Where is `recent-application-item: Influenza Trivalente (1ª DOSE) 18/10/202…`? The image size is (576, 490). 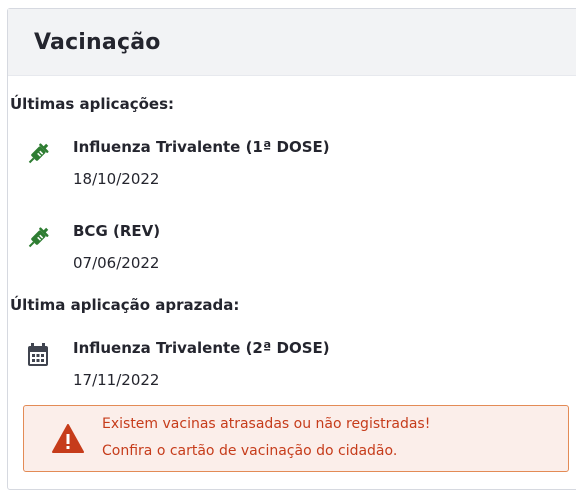 recent-application-item: Influenza Trivalente (1ª DOSE) 18/10/202… is located at coordinates (177, 163).